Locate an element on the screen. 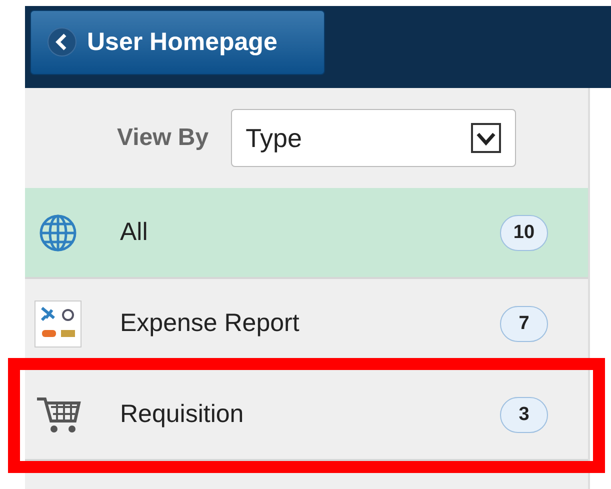 This screenshot has height=489, width=611. cart-icon is located at coordinates (58, 414).